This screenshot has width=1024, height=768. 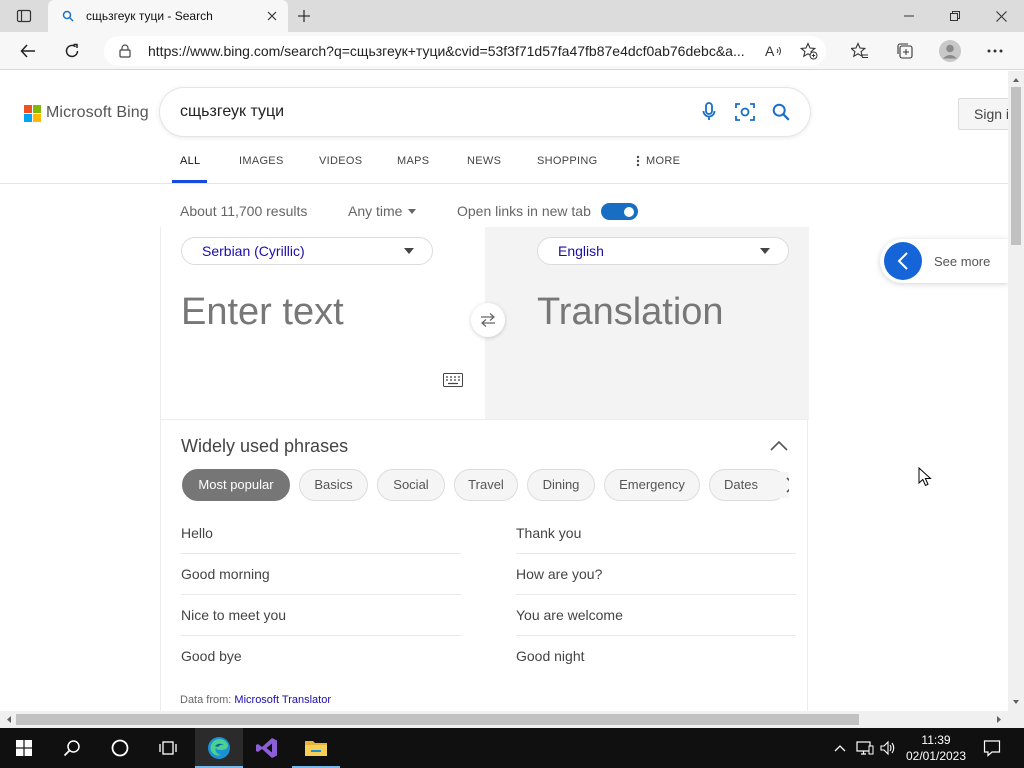 What do you see at coordinates (936, 740) in the screenshot?
I see `clock-time: 11:39` at bounding box center [936, 740].